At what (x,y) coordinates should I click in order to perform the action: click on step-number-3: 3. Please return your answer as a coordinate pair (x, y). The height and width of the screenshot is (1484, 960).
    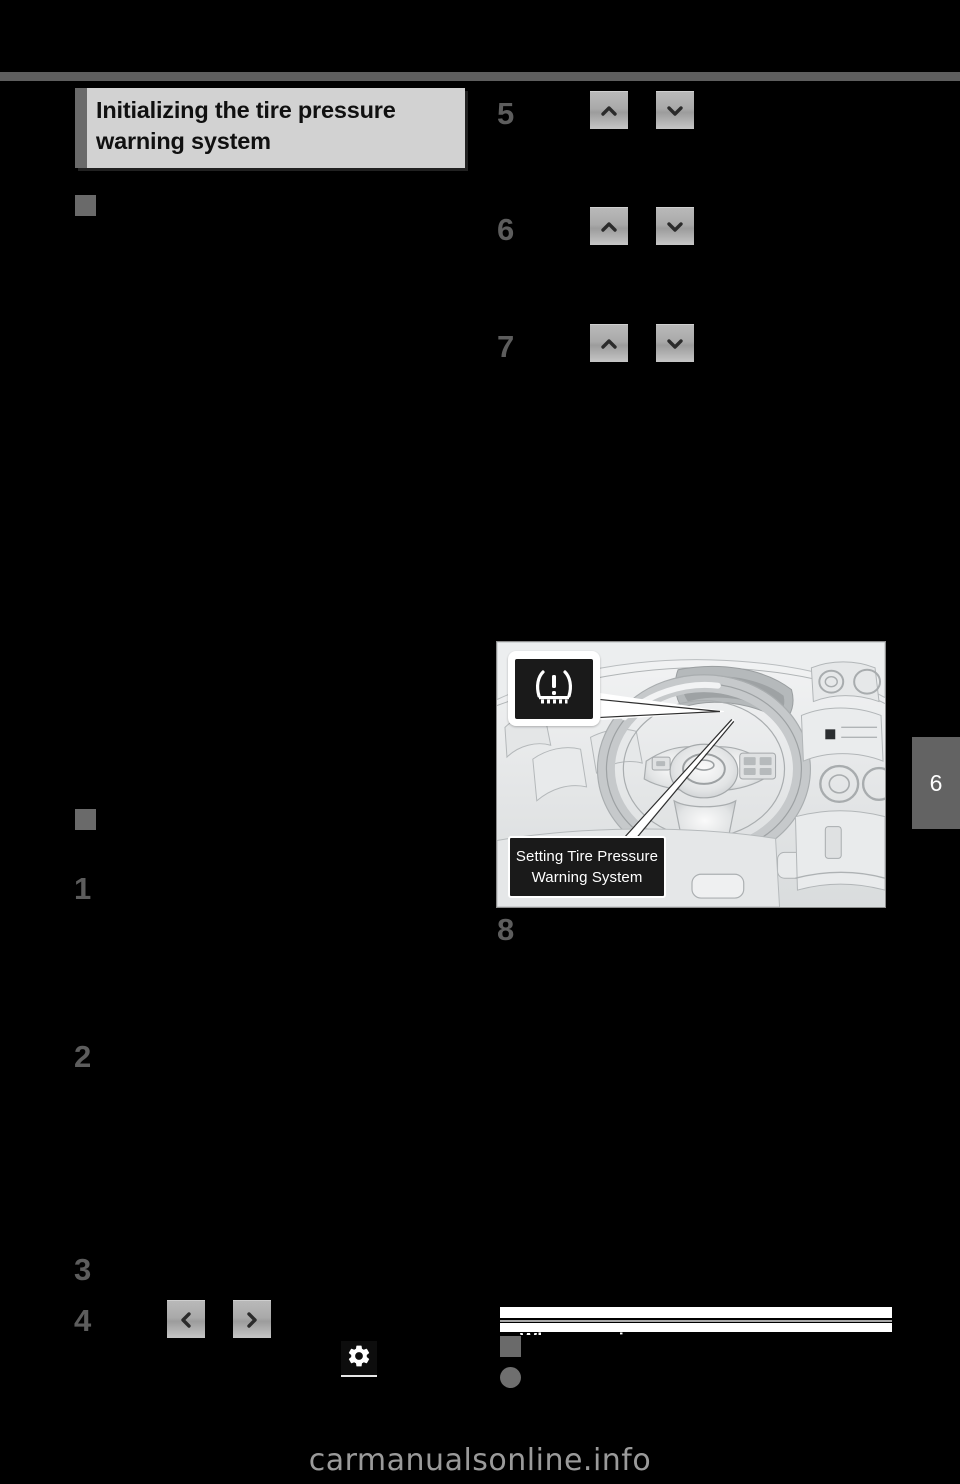
    Looking at the image, I should click on (82, 1269).